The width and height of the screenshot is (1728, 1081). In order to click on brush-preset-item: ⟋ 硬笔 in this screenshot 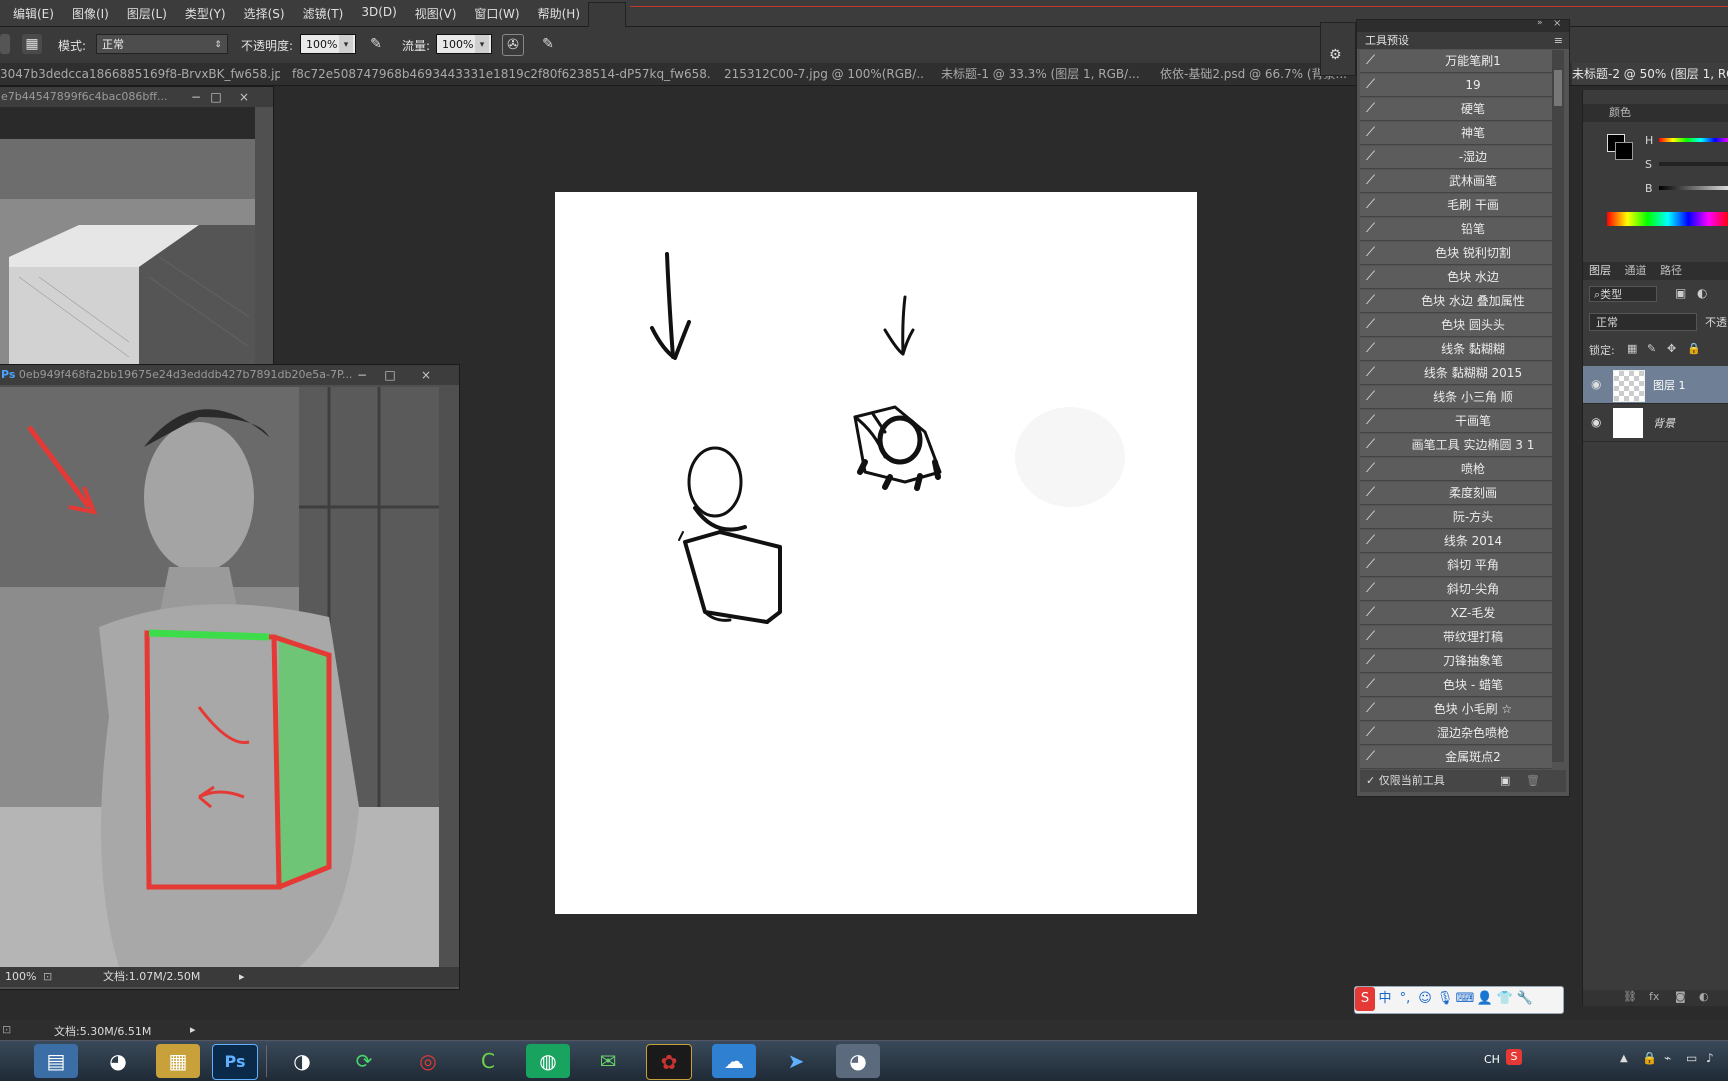, I will do `click(1456, 109)`.